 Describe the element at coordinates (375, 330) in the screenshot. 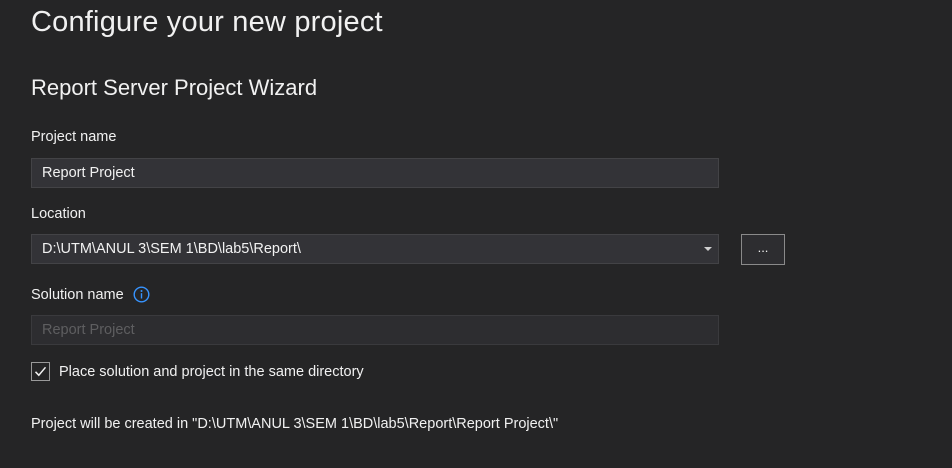

I see `solution-name-input: Report Project` at that location.